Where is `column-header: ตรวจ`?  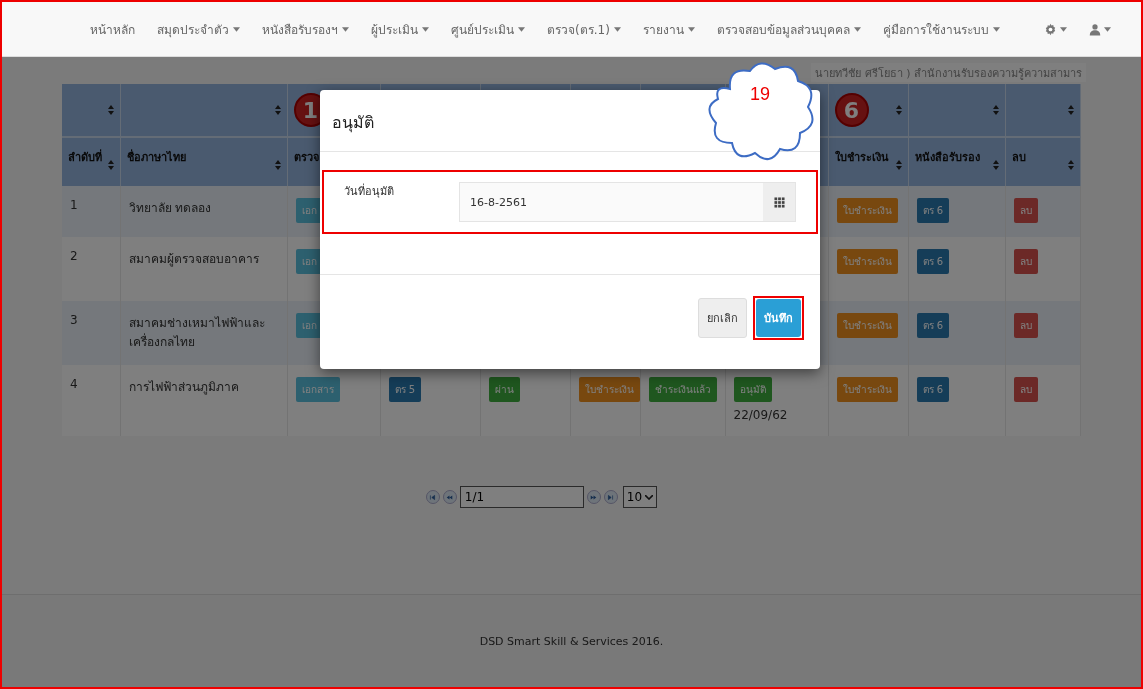
column-header: ตรวจ is located at coordinates (306, 157).